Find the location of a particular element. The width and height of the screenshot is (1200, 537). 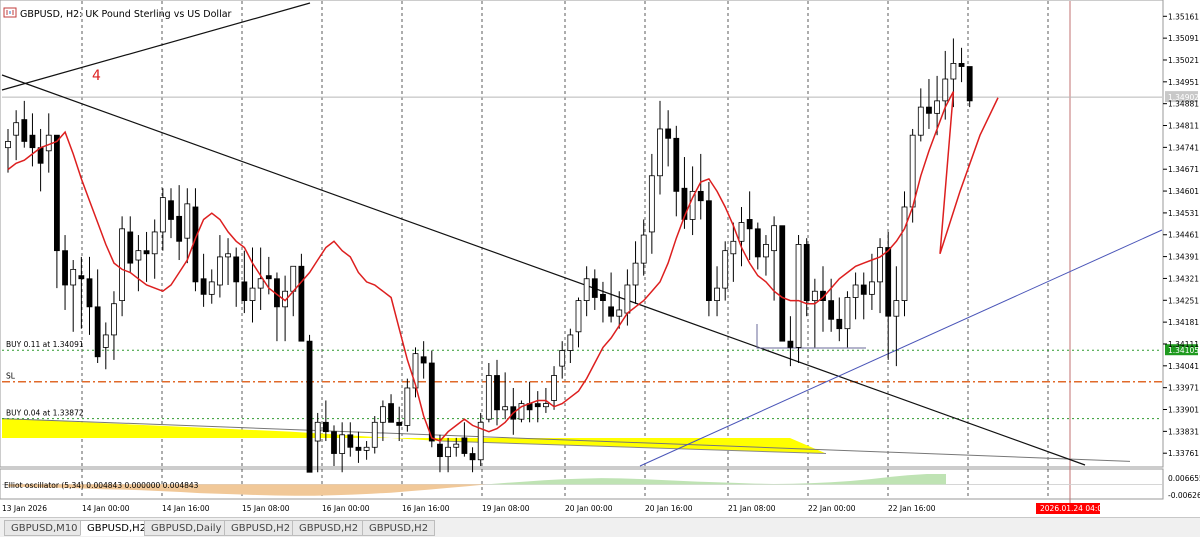

price-tick-label: 1.34881 is located at coordinates (1183, 104).